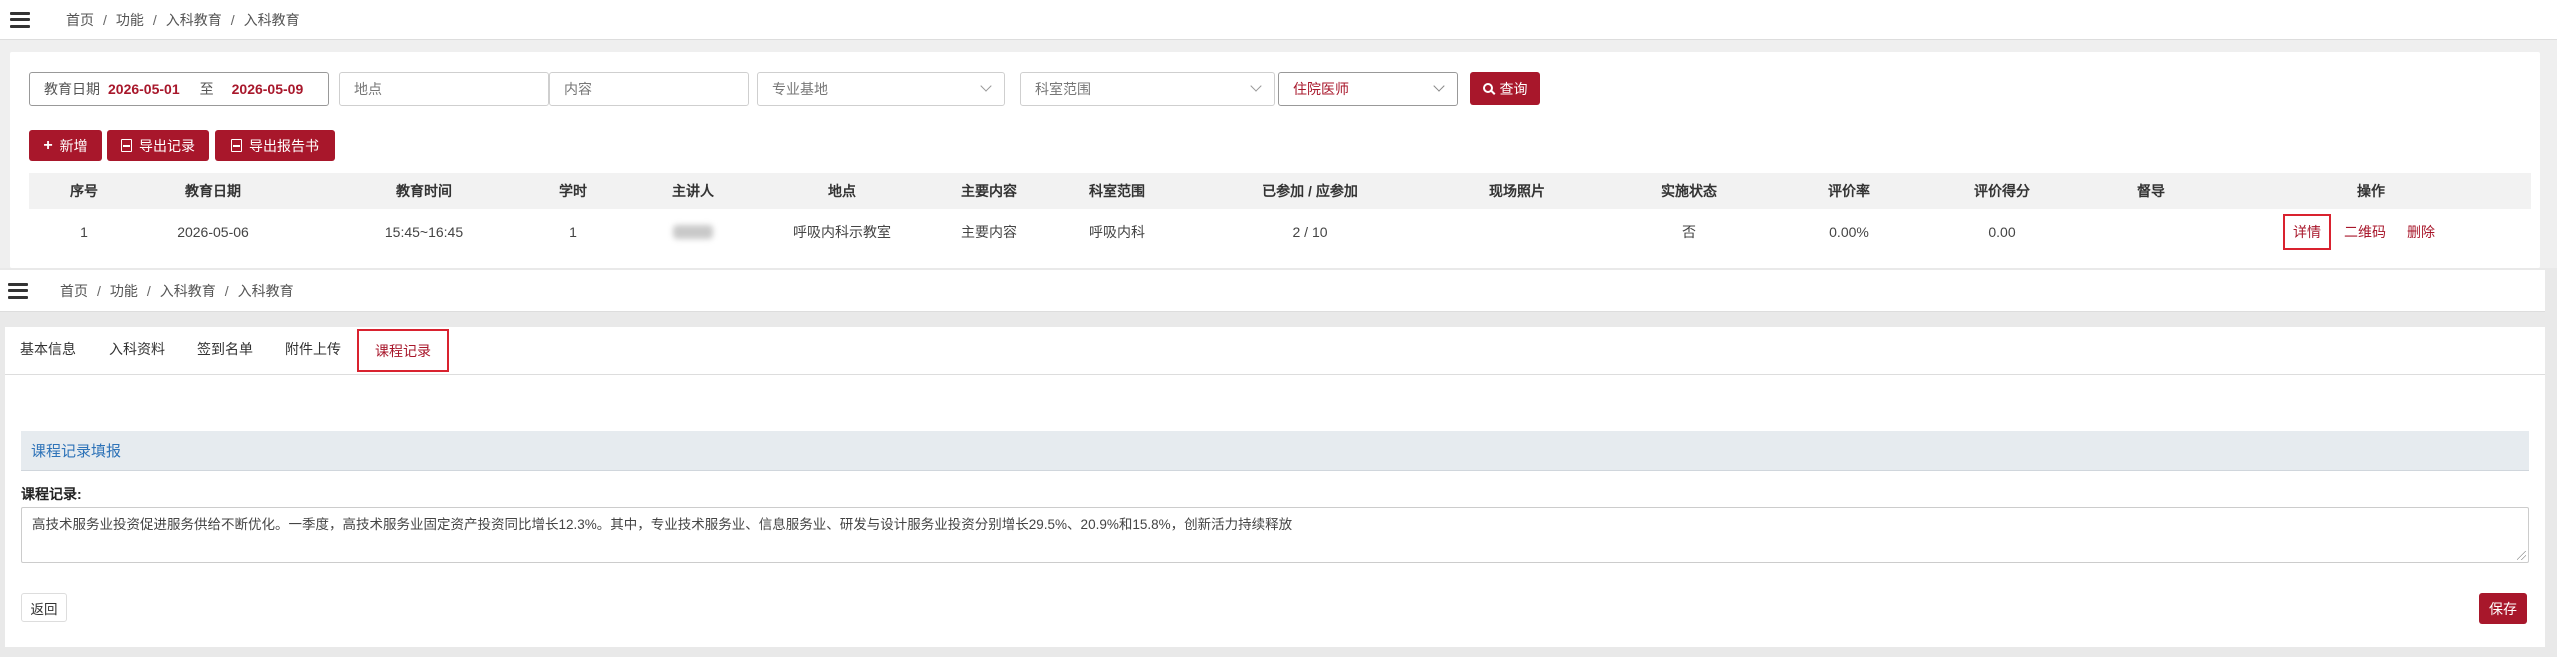 This screenshot has height=657, width=2557. Describe the element at coordinates (268, 89) in the screenshot. I see `date-to-value: 2026-05-09` at that location.